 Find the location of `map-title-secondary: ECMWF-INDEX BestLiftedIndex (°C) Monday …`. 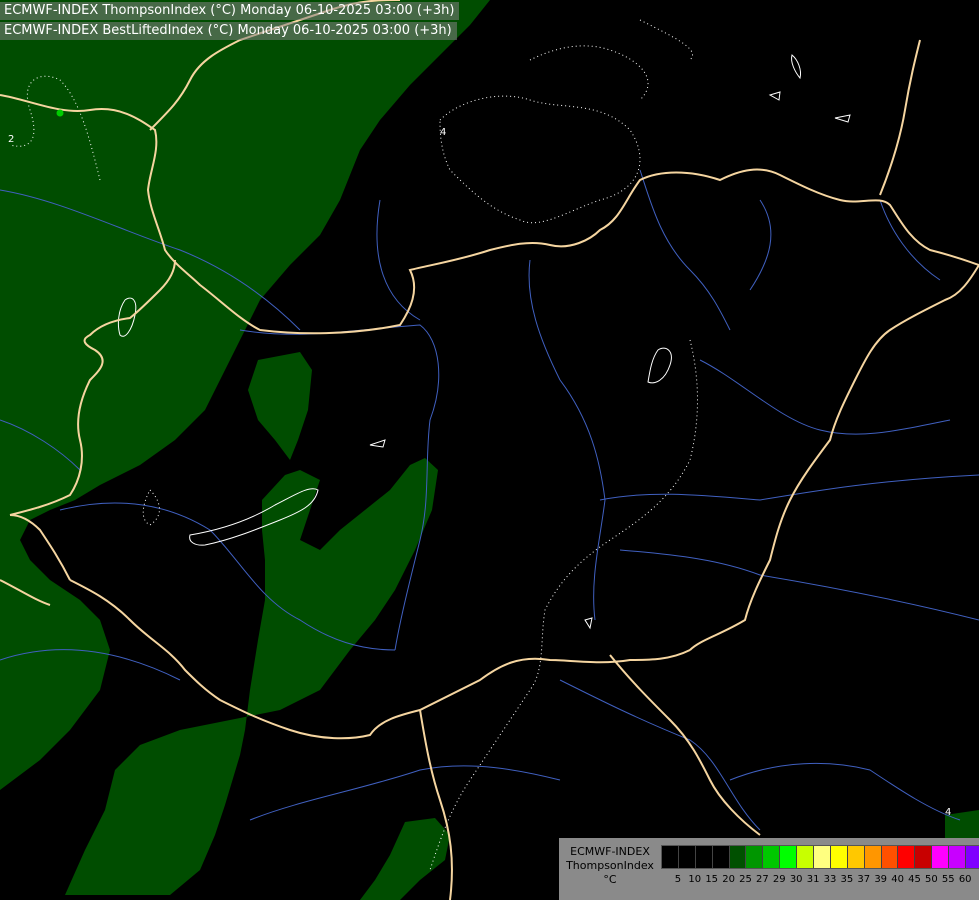

map-title-secondary: ECMWF-INDEX BestLiftedIndex (°C) Monday … is located at coordinates (228, 31).